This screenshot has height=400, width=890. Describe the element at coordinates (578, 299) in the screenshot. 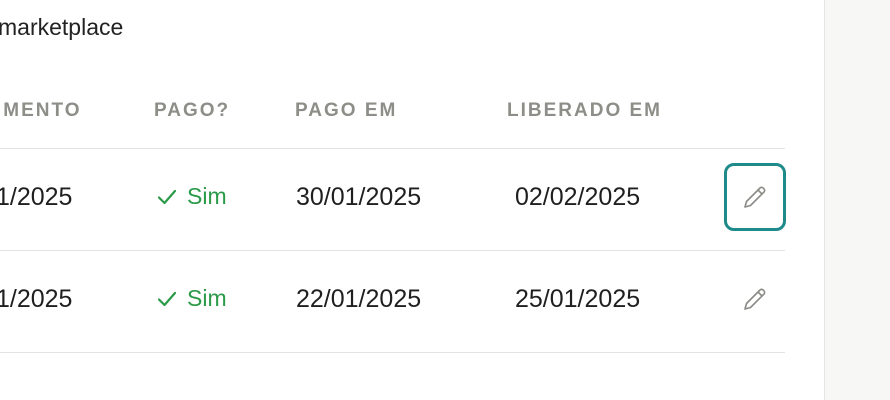

I see `released-on-cell: 25/01/2025` at that location.